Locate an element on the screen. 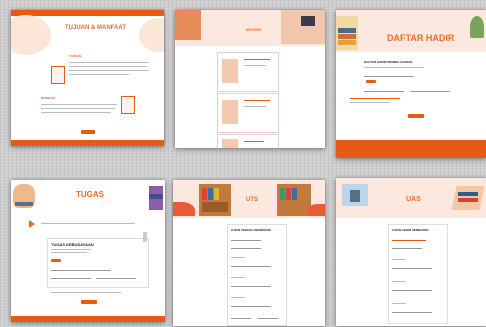 The width and height of the screenshot is (486, 327). page-title: UTS is located at coordinates (252, 200).